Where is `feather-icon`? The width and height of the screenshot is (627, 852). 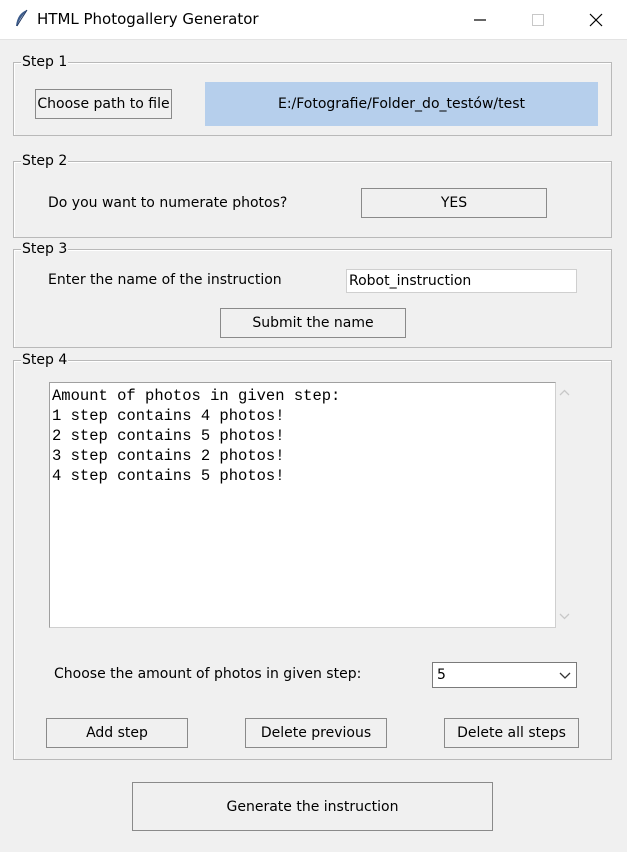
feather-icon is located at coordinates (21, 19).